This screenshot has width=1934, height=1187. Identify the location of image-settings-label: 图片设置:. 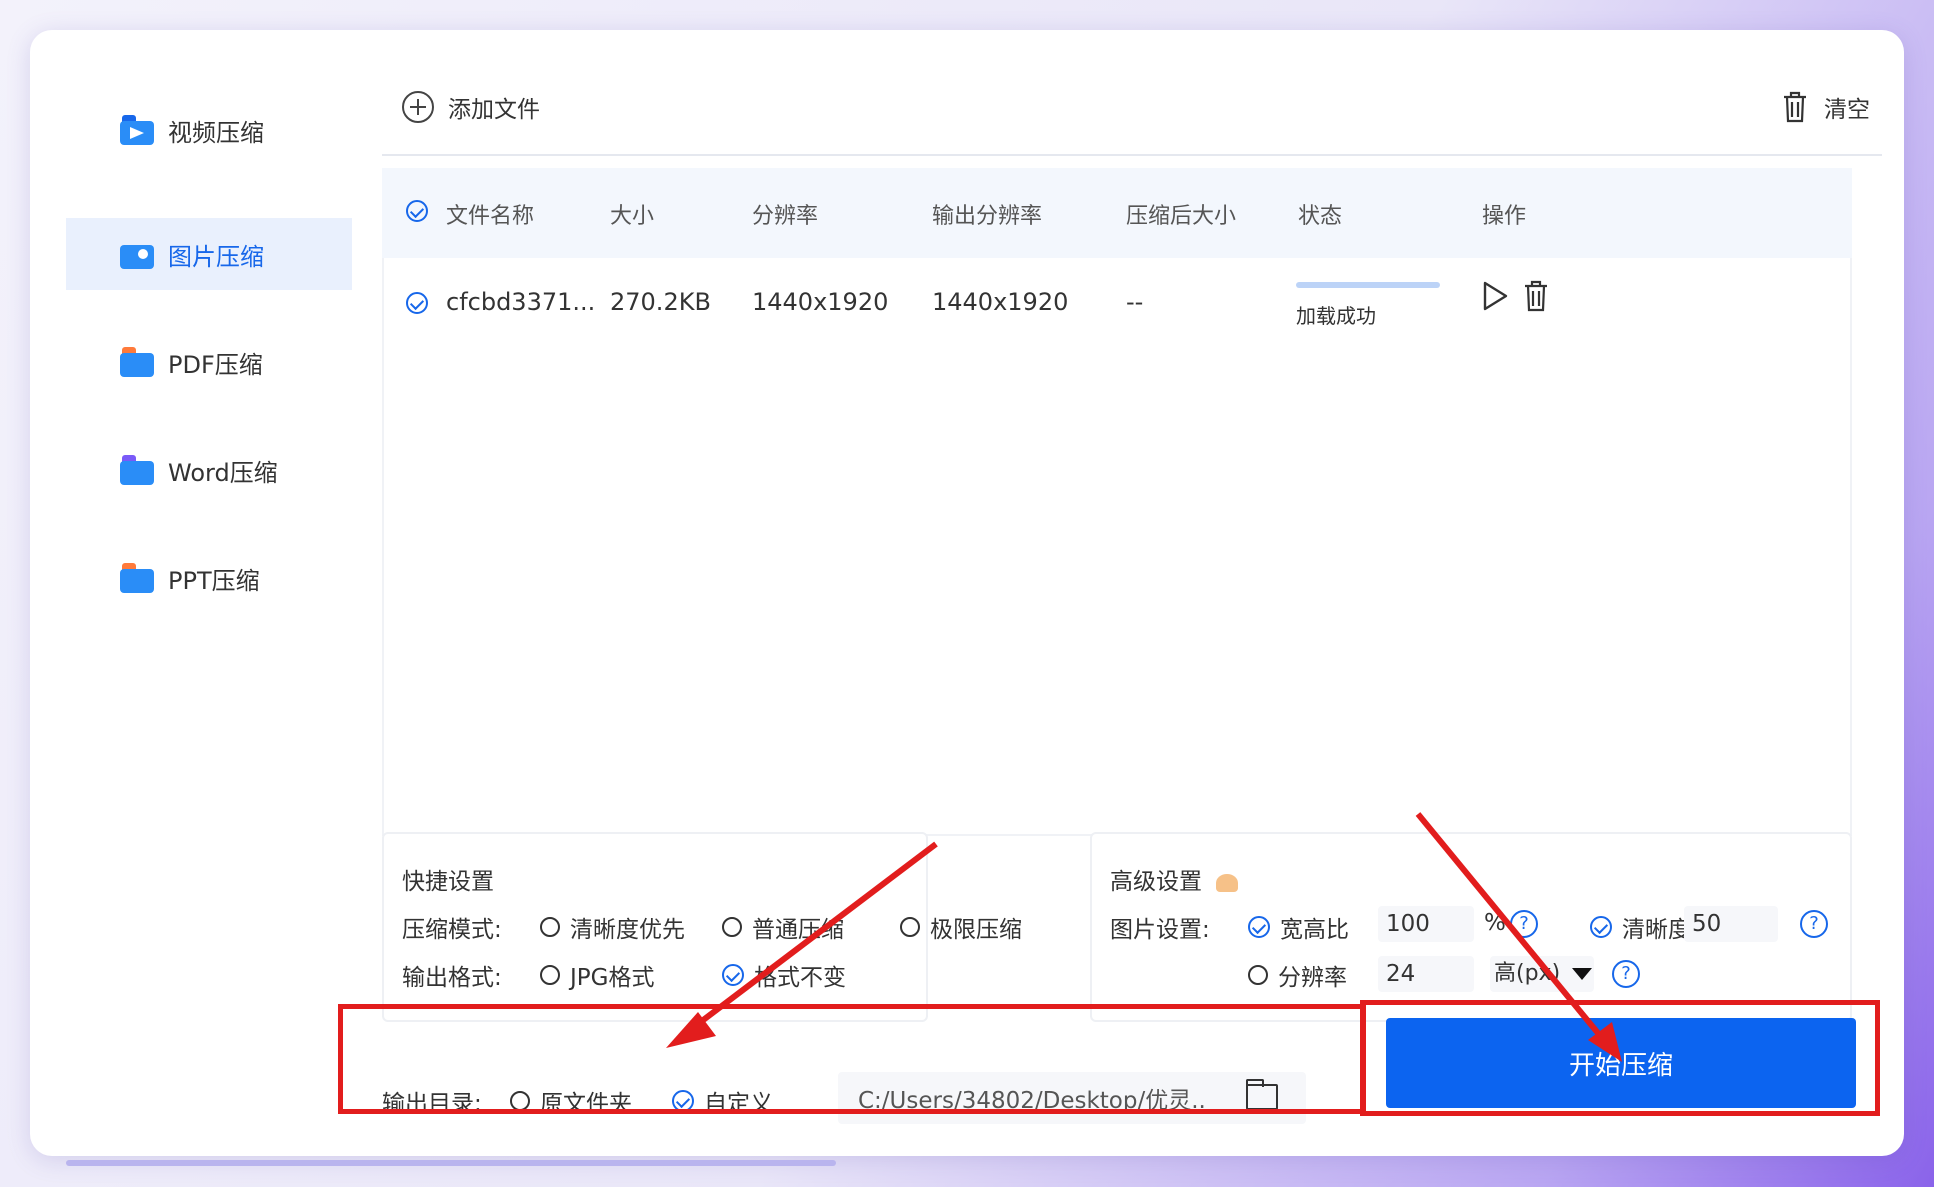
(1160, 930).